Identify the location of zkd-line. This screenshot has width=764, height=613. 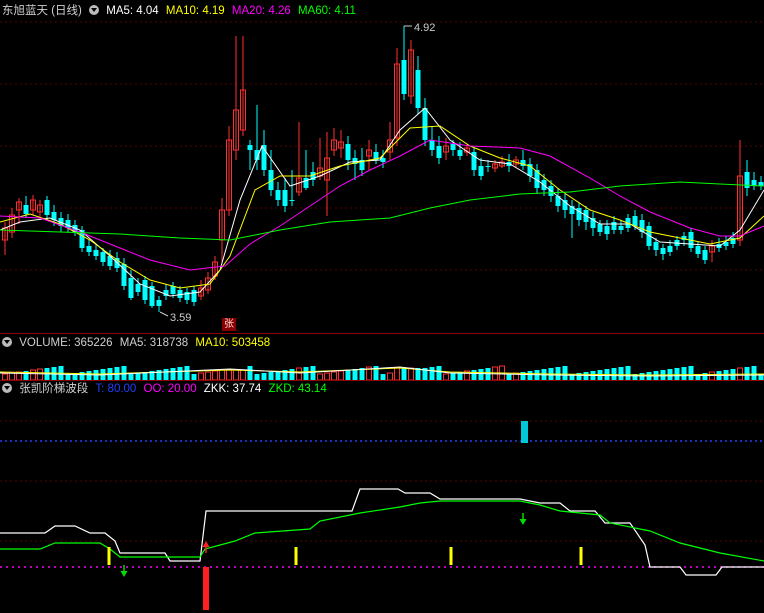
(382, 531).